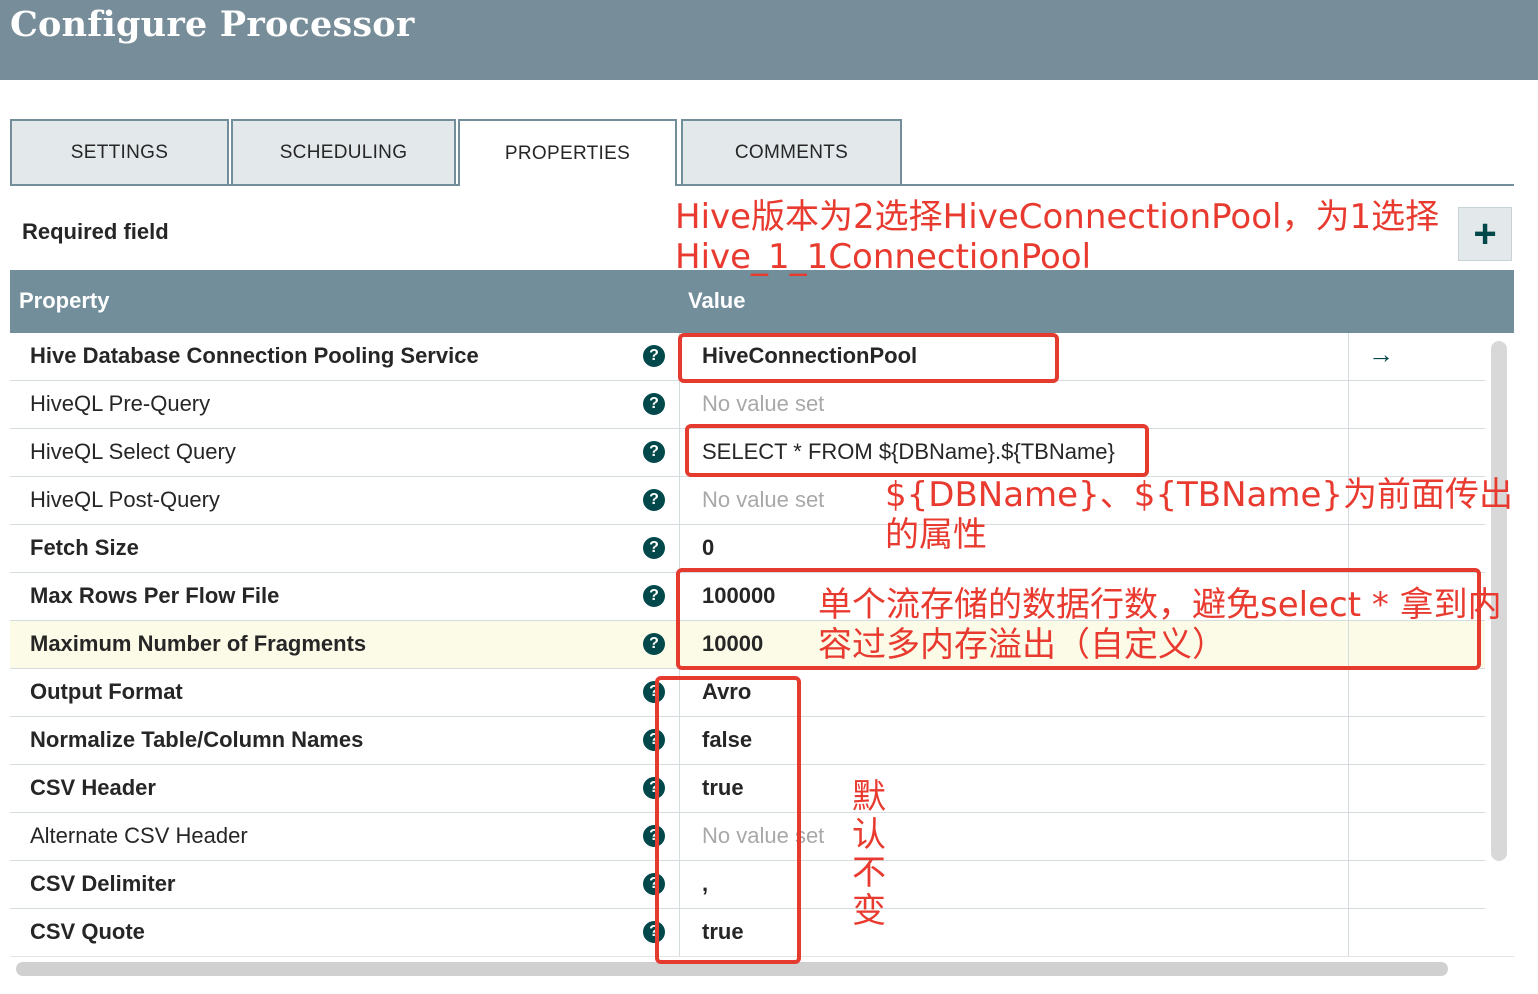 This screenshot has height=994, width=1538. Describe the element at coordinates (791, 151) in the screenshot. I see `tab-comments: COMMENTS` at that location.